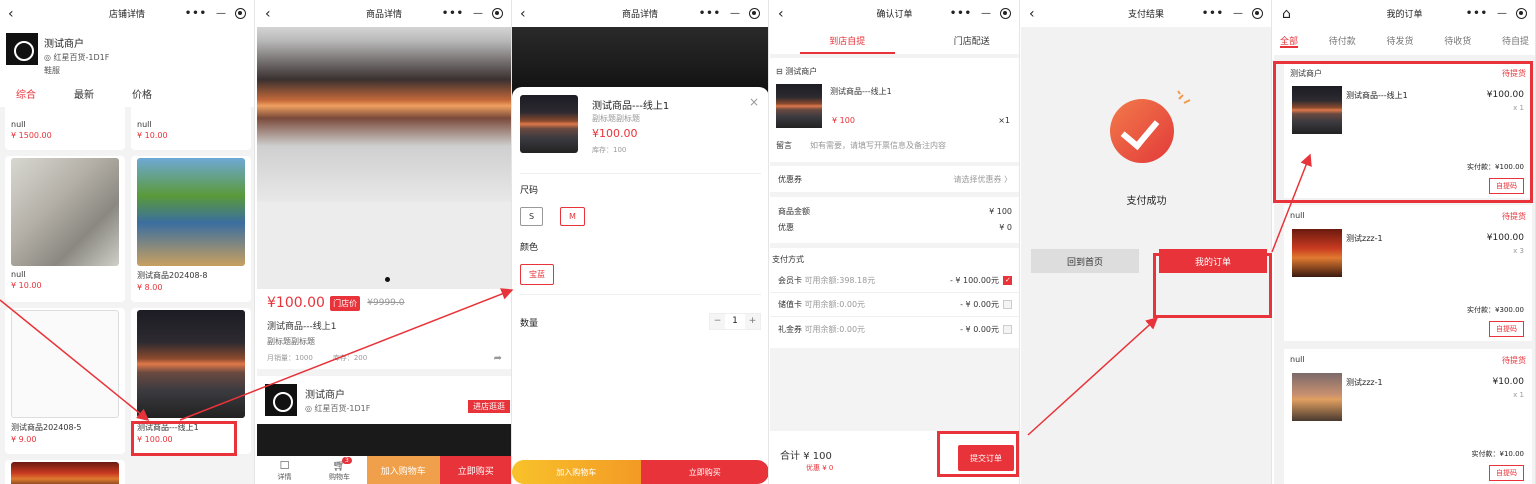 The width and height of the screenshot is (1536, 484). Describe the element at coordinates (1342, 44) in the screenshot. I see `tab-pending-payment: 待付款` at that location.